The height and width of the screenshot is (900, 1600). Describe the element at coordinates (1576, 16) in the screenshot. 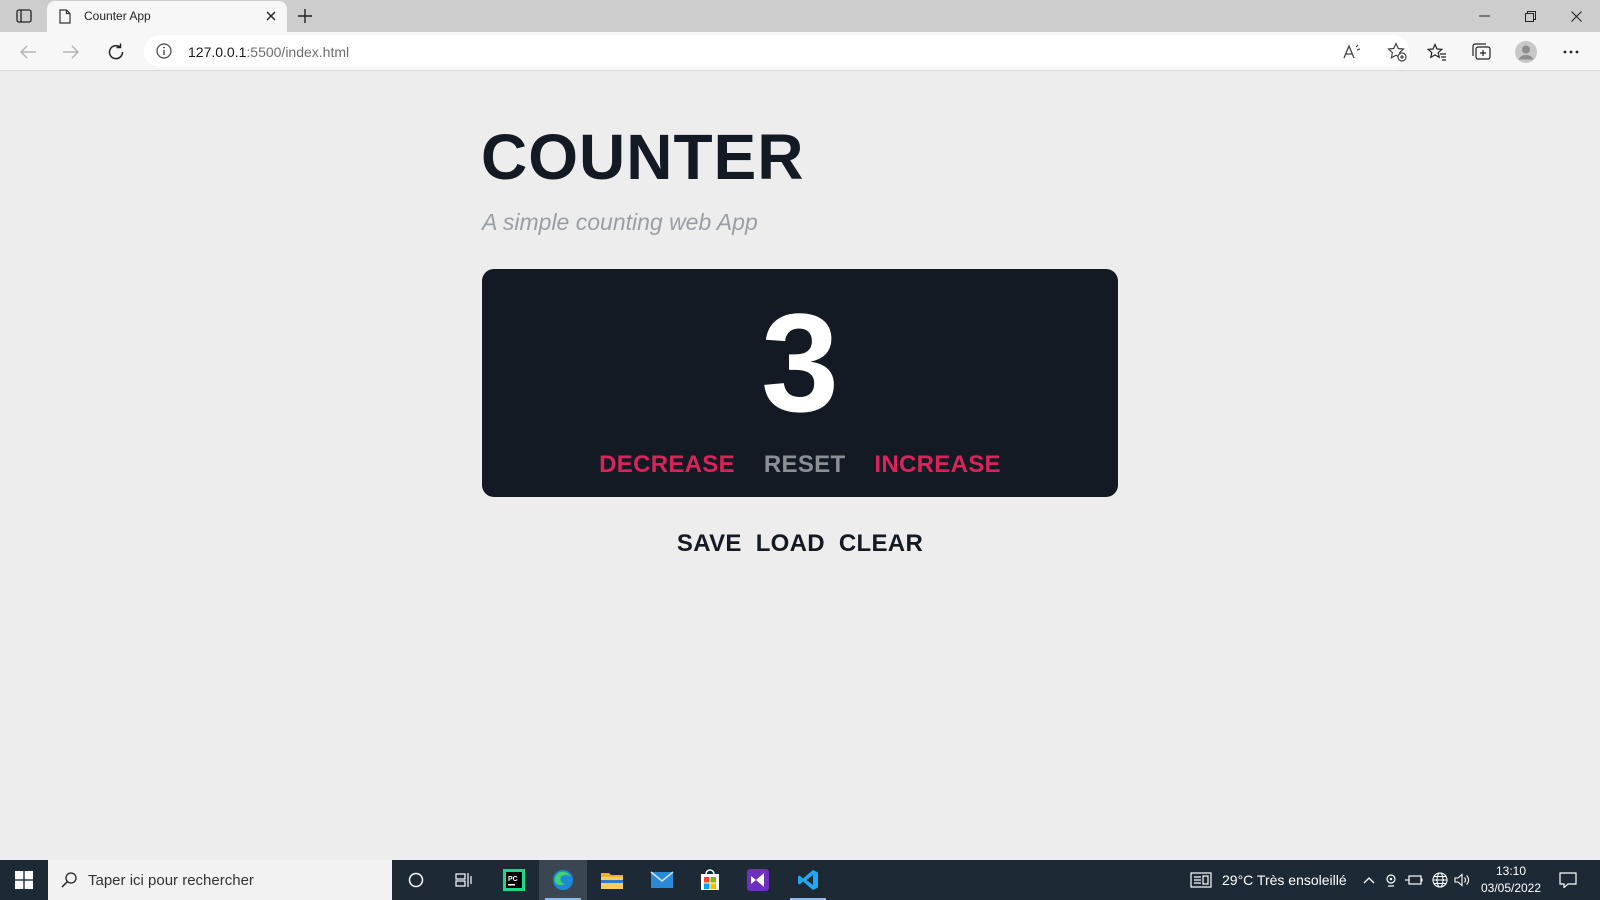

I see `close-window-icon` at that location.